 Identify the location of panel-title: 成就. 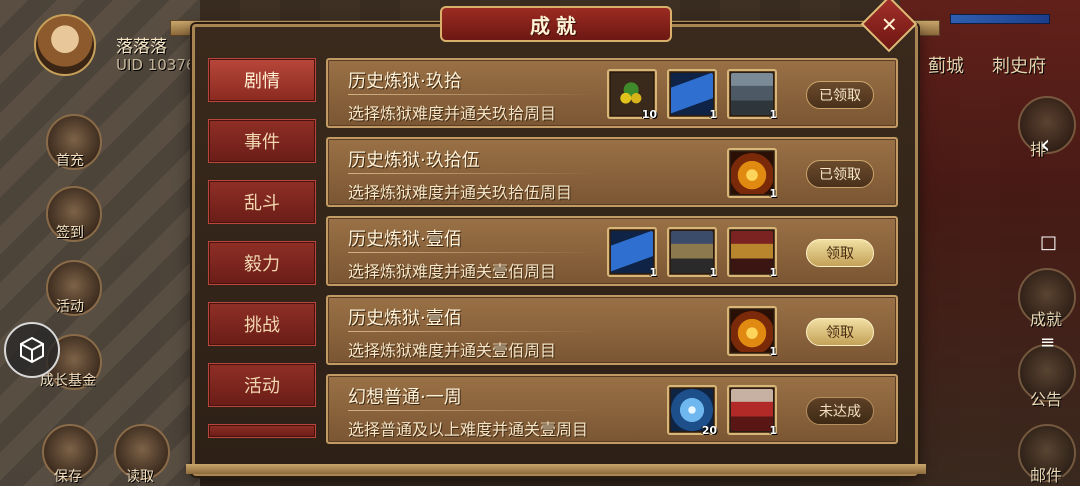
(556, 25).